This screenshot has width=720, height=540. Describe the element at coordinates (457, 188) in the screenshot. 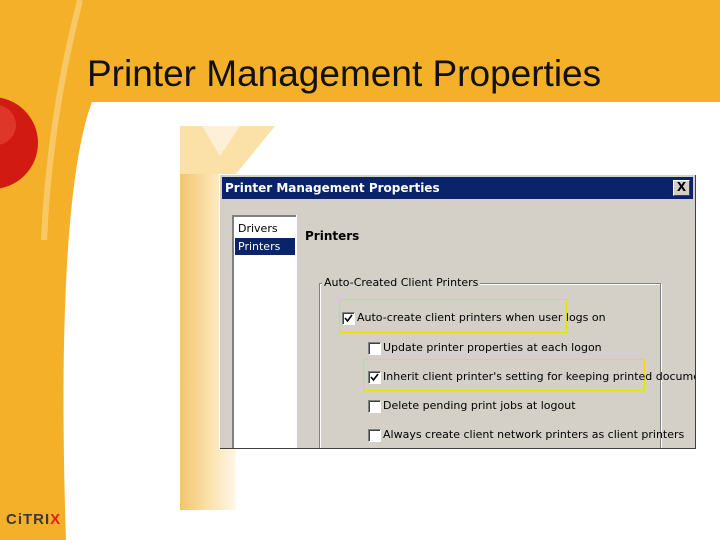

I see `dialog-titlebar: Printer Management Properties X` at that location.